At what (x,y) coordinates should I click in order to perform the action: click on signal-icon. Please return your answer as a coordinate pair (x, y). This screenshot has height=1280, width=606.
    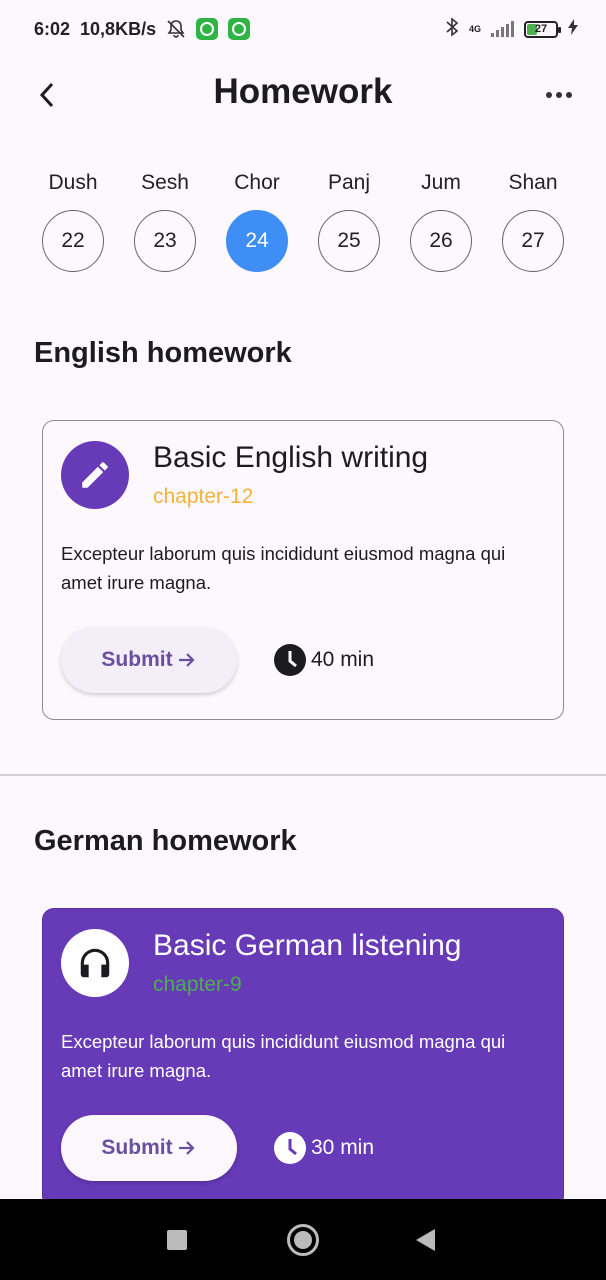
    Looking at the image, I should click on (502, 29).